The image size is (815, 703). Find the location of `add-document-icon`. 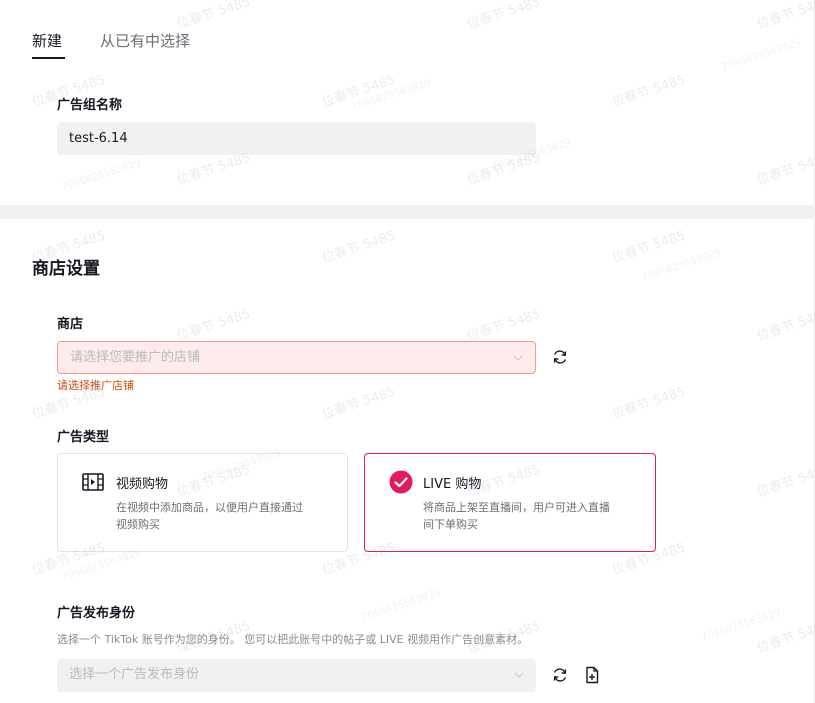

add-document-icon is located at coordinates (592, 675).